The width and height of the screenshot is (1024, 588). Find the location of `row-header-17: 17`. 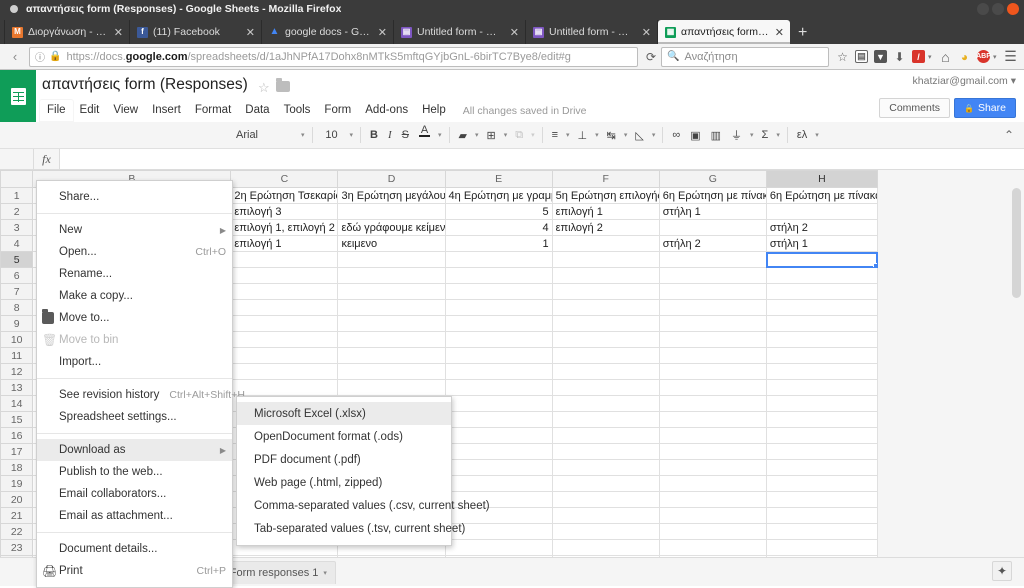

row-header-17: 17 is located at coordinates (17, 451).